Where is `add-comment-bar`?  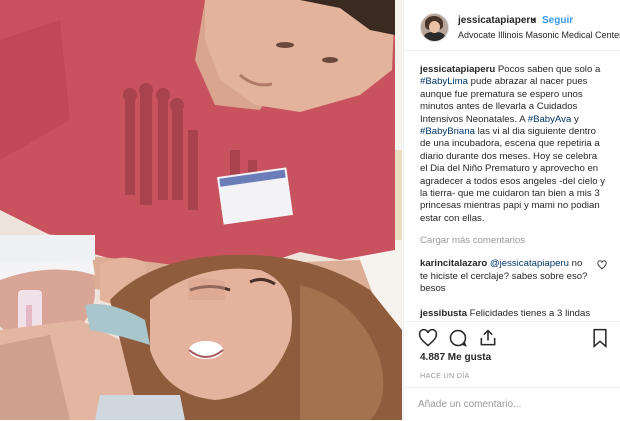 add-comment-bar is located at coordinates (512, 404).